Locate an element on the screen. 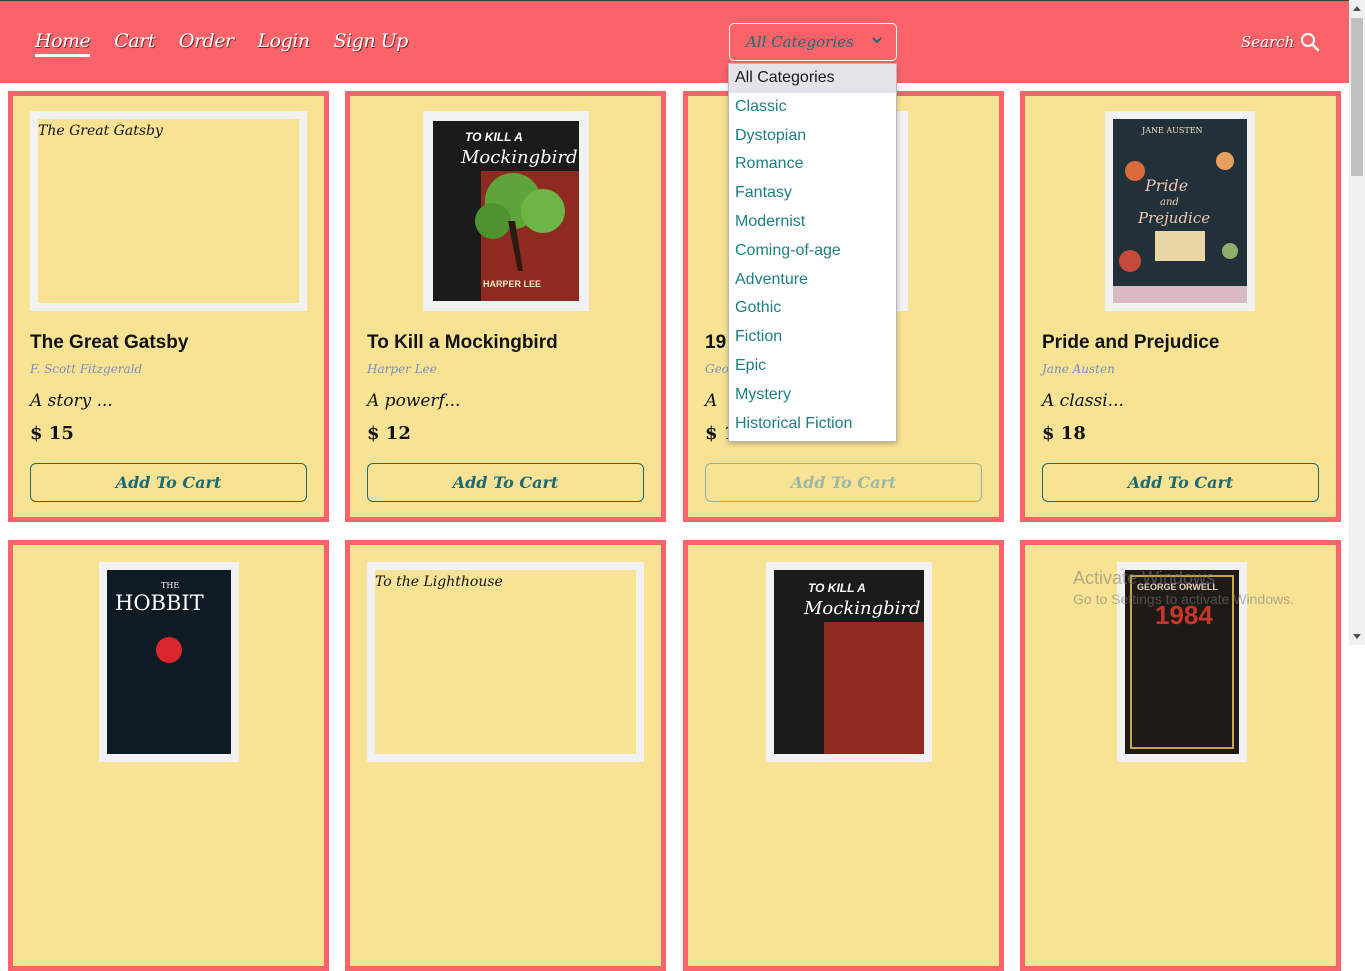 The width and height of the screenshot is (1365, 971). book-author: Jane Austen is located at coordinates (1078, 369).